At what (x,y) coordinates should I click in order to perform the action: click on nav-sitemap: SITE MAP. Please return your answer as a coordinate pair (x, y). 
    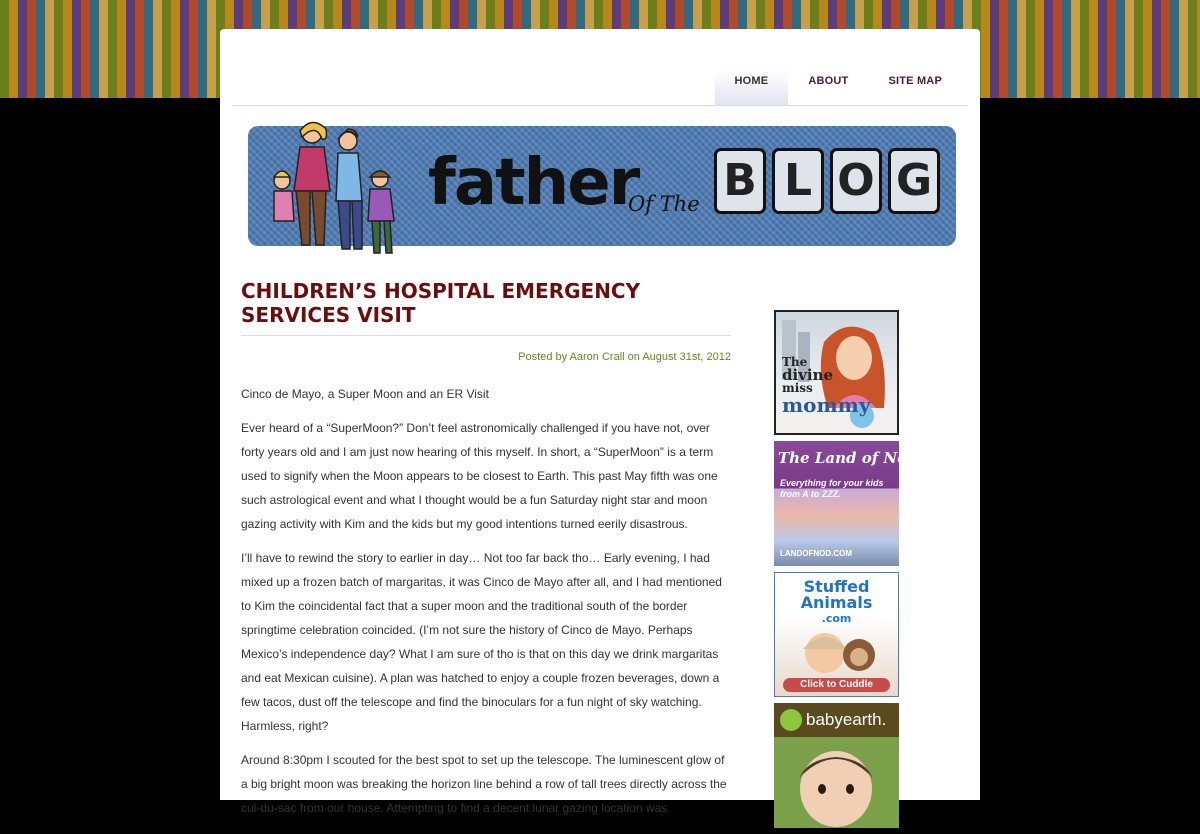
    Looking at the image, I should click on (915, 87).